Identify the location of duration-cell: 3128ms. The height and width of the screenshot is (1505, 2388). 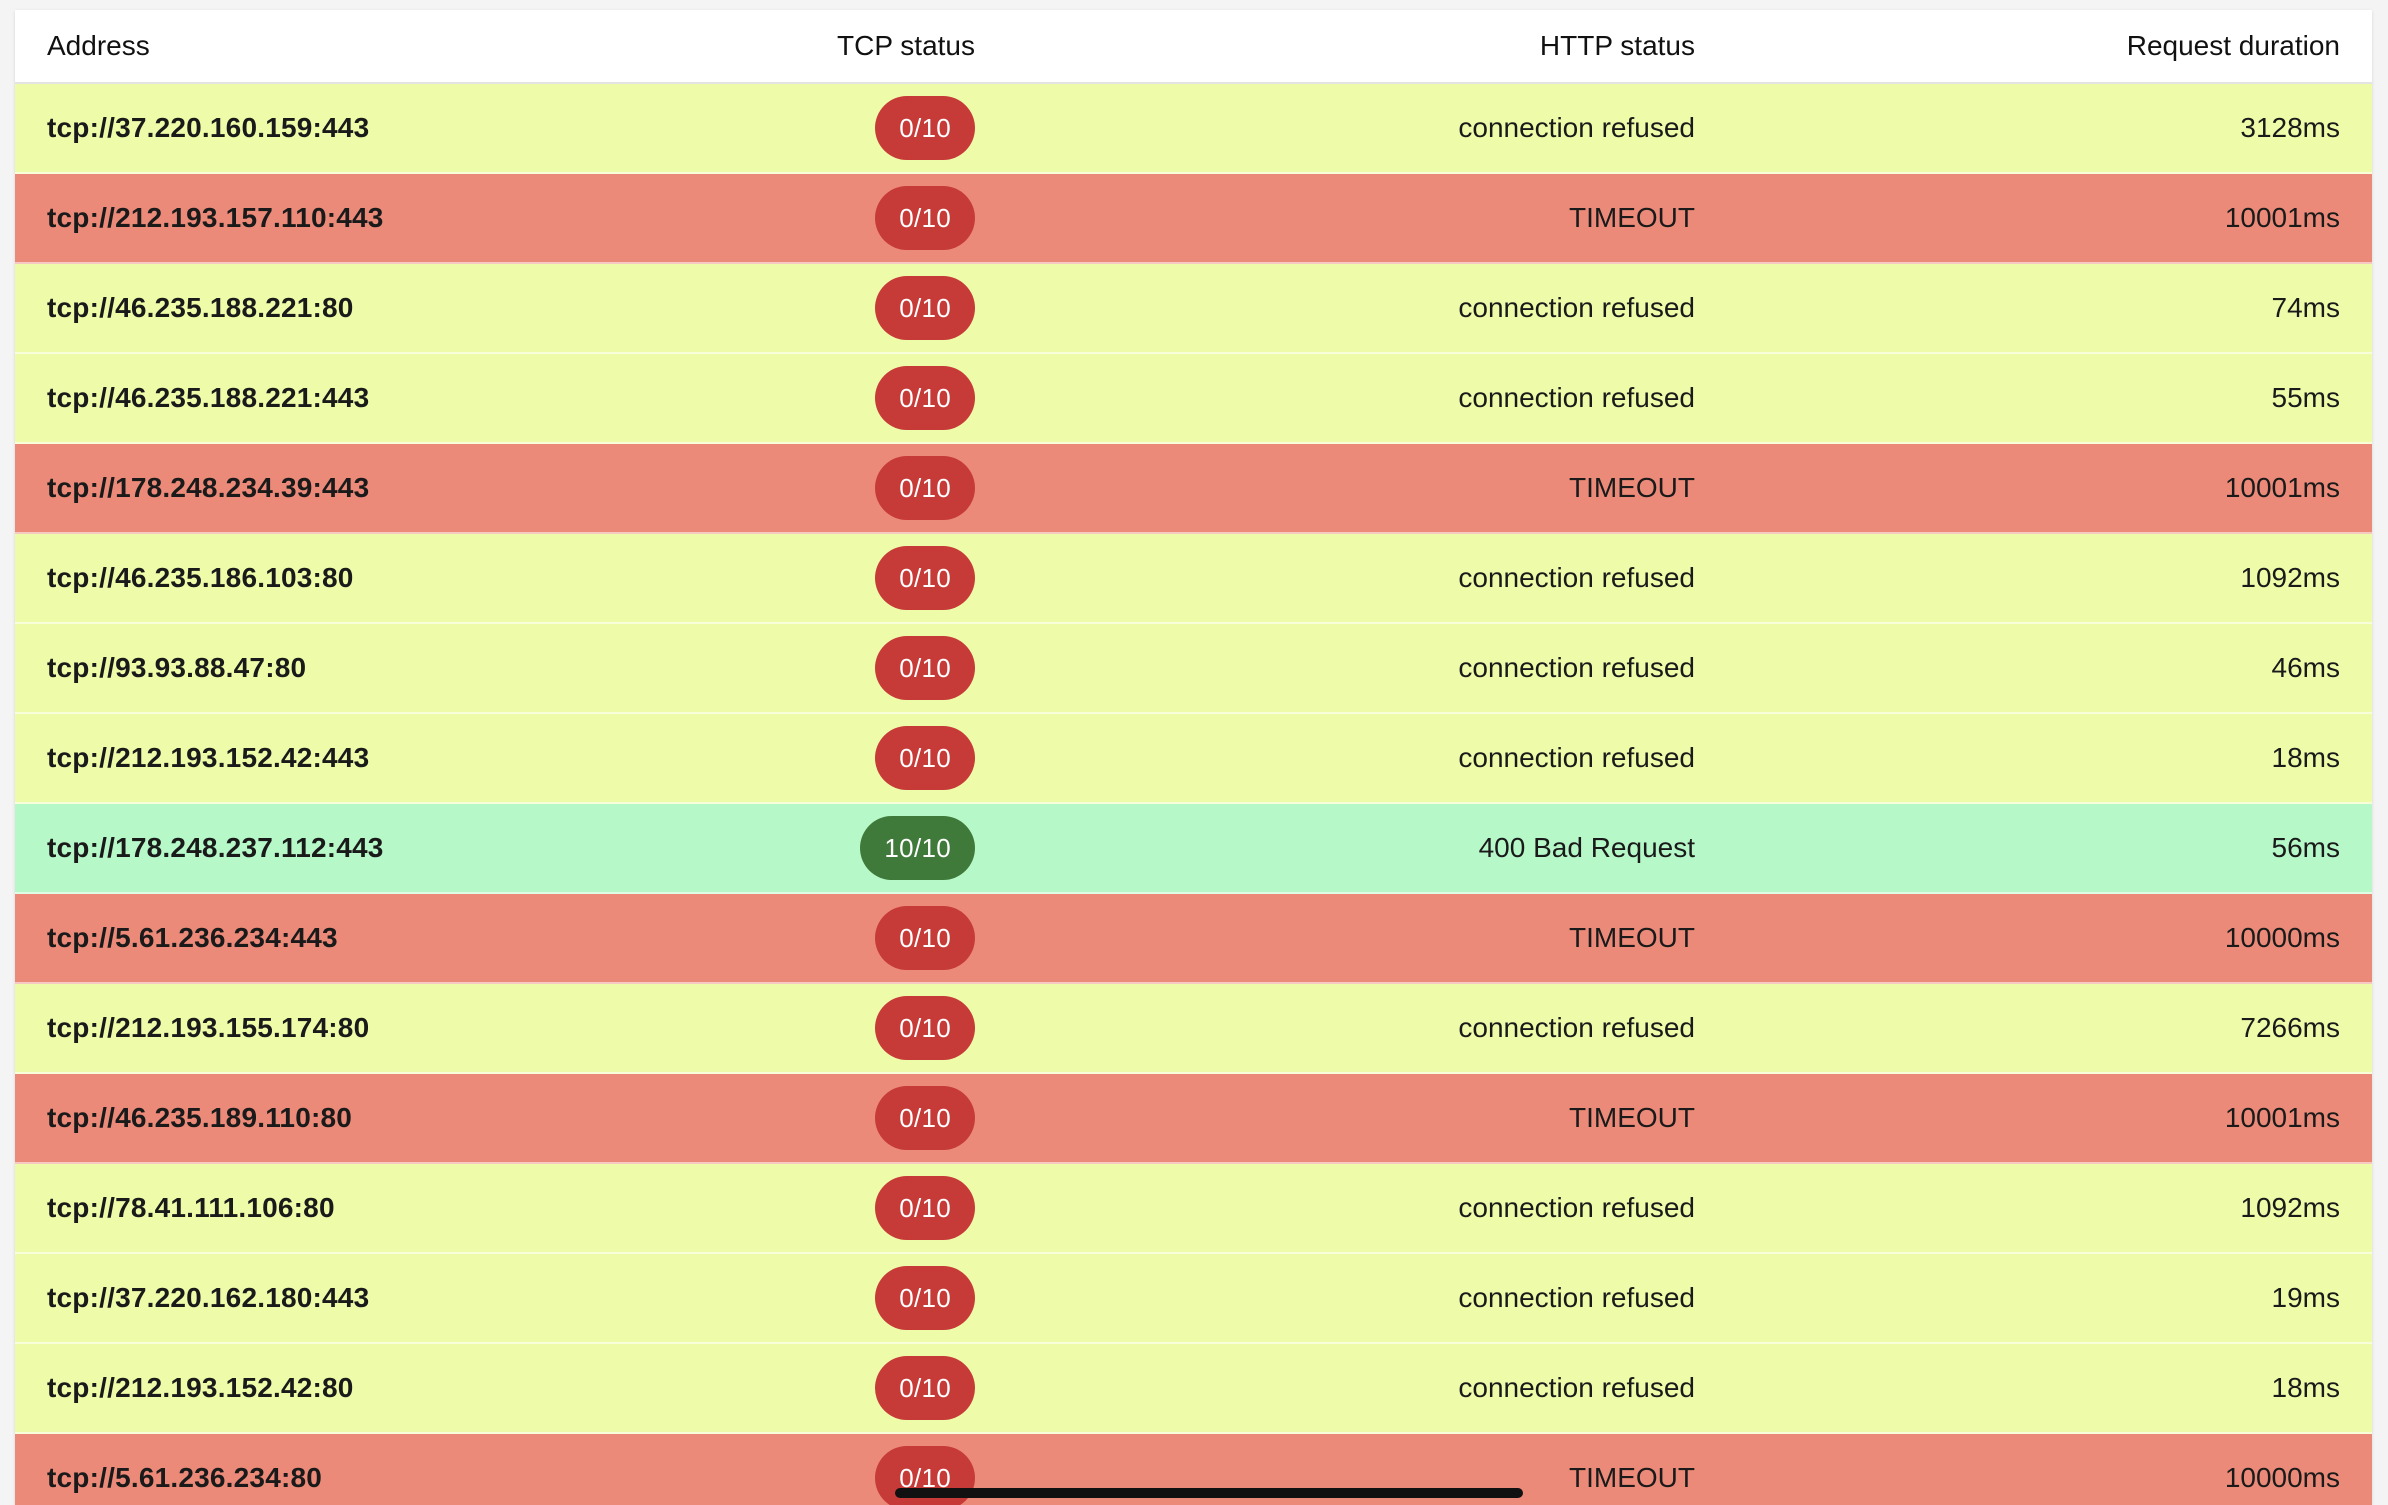
(2290, 127).